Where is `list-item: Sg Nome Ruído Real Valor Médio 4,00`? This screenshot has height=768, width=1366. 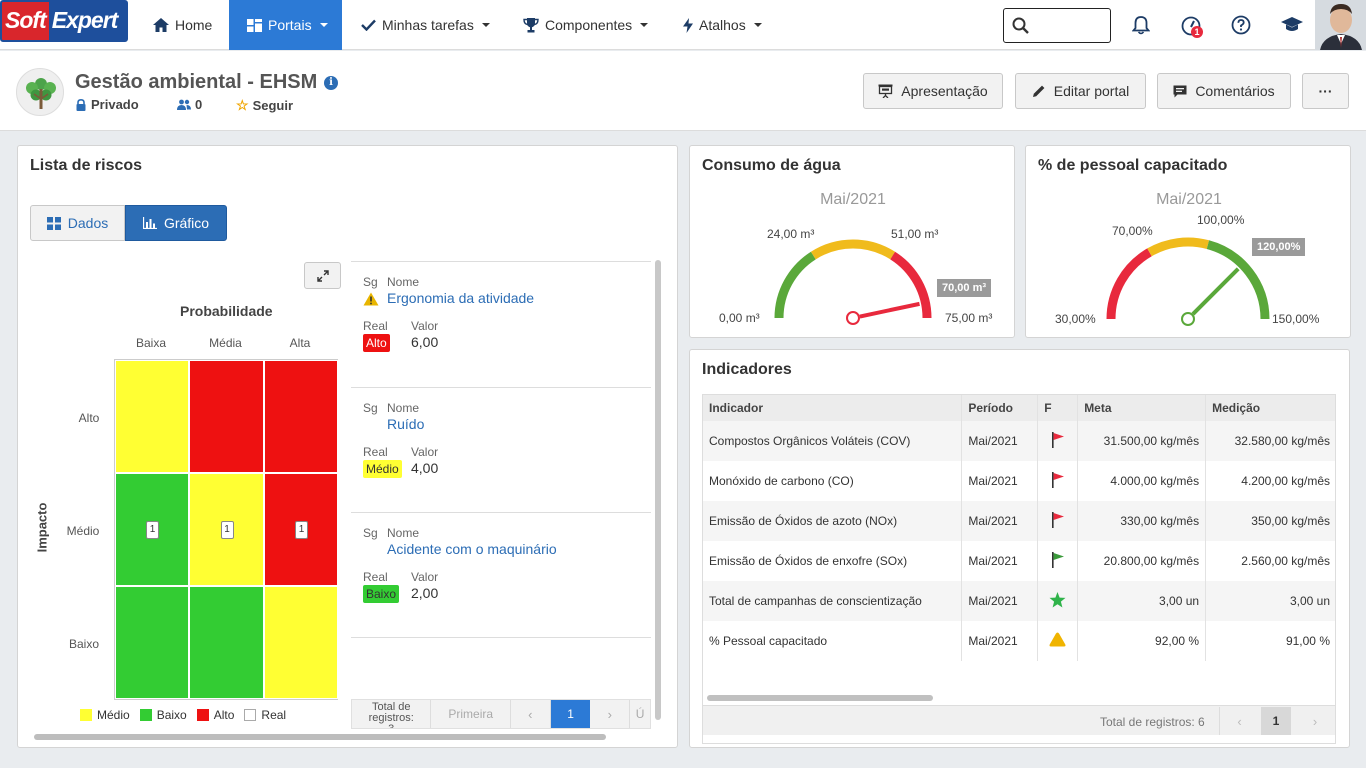
list-item: Sg Nome Ruído Real Valor Médio 4,00 is located at coordinates (501, 450).